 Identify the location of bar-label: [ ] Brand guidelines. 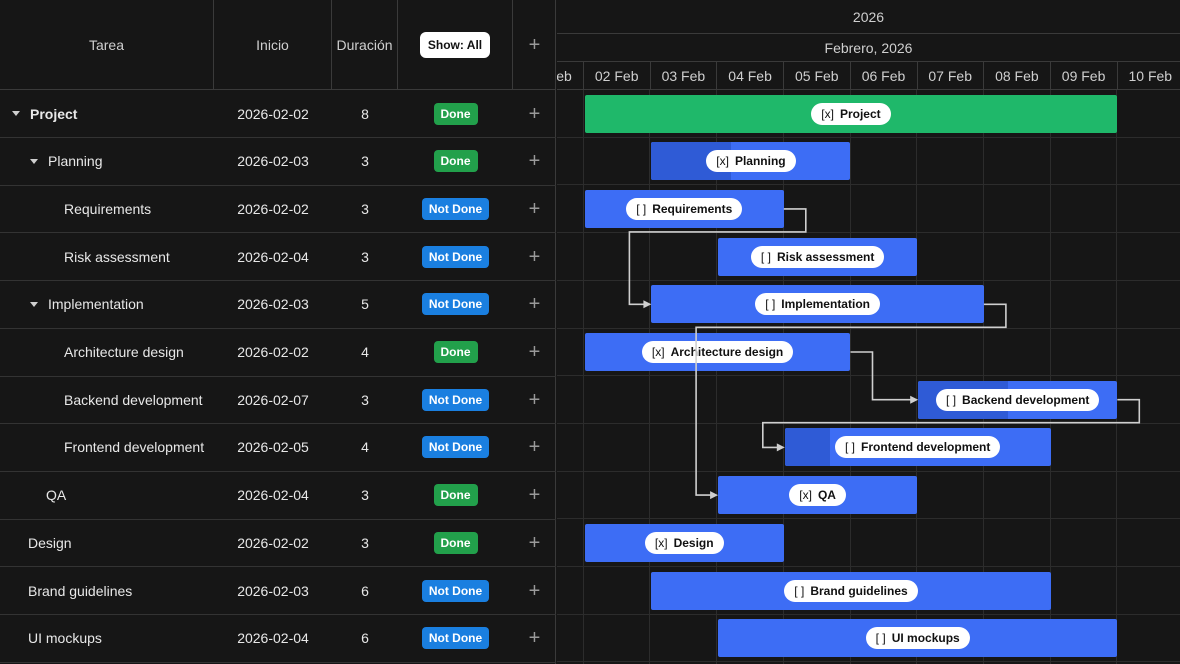
(851, 590).